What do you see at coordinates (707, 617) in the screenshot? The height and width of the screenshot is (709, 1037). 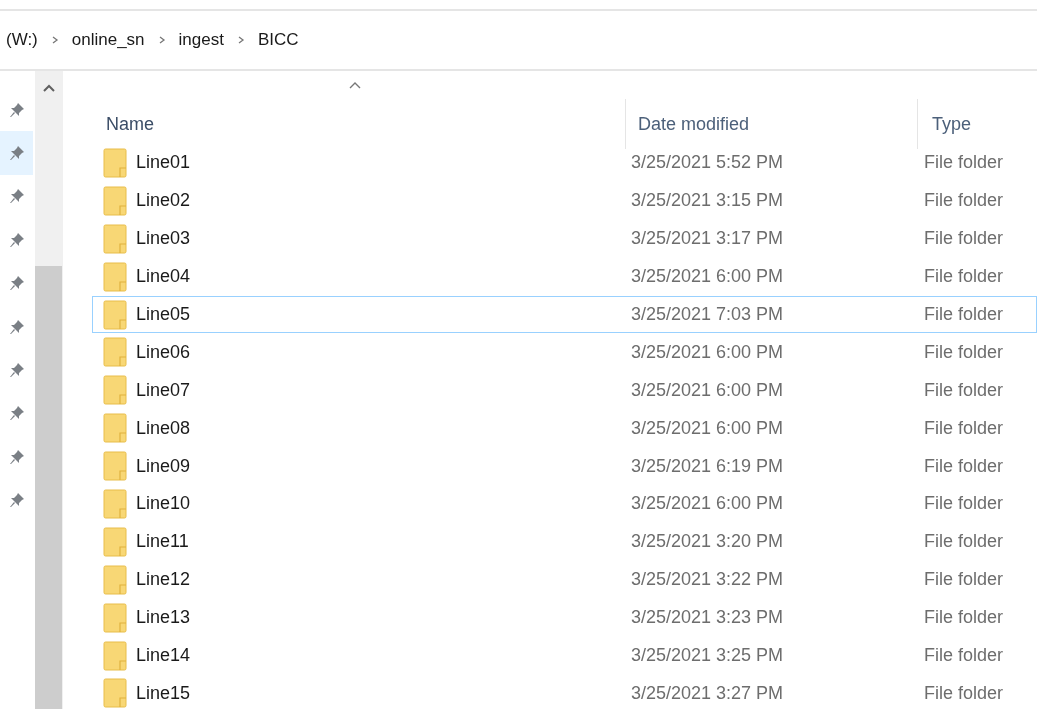 I see `date-cell: 3/25/2021 3:23 PM` at bounding box center [707, 617].